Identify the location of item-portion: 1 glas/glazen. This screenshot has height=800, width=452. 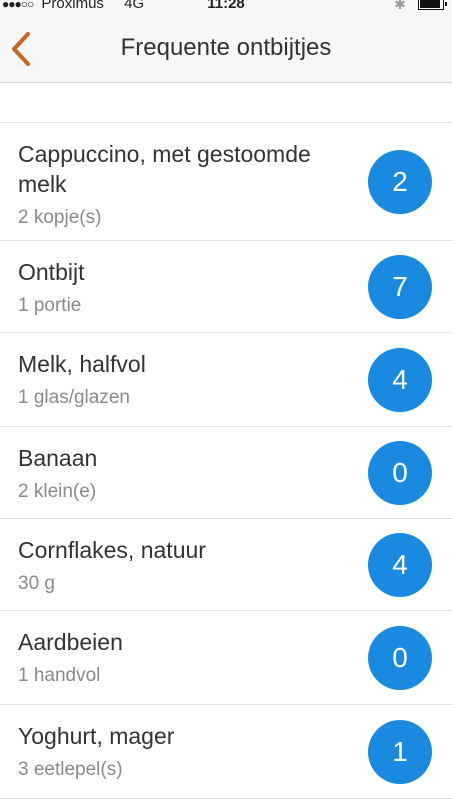
(74, 397).